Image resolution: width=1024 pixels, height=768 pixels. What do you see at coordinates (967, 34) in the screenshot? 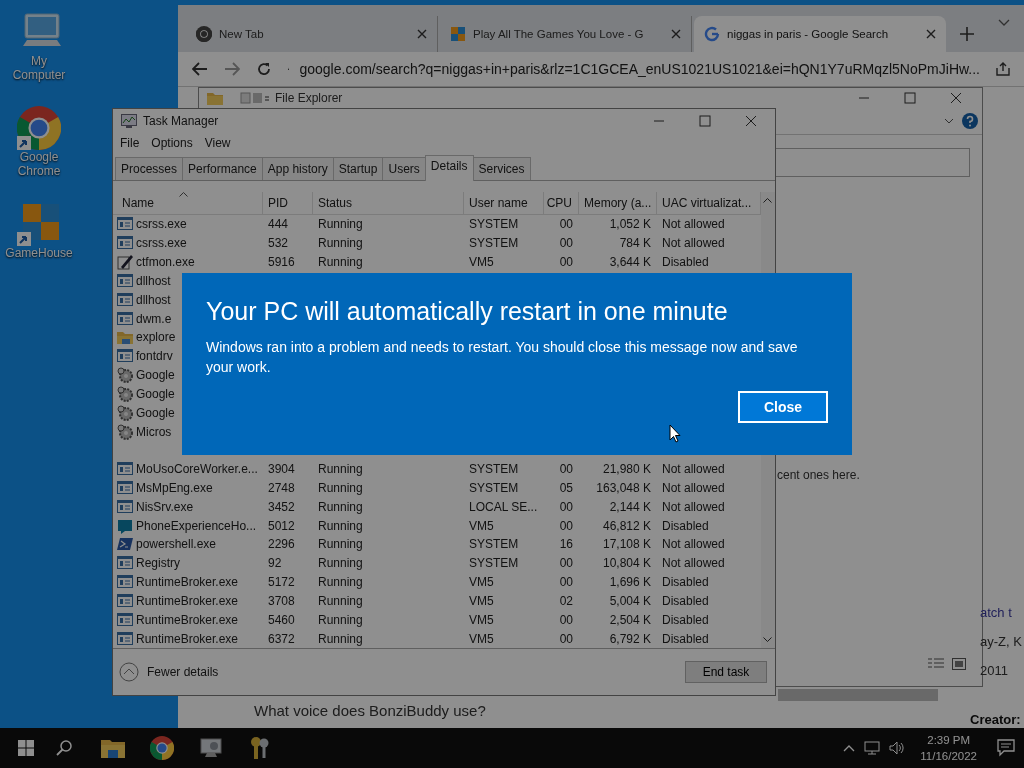
I see `new-tab-icon` at bounding box center [967, 34].